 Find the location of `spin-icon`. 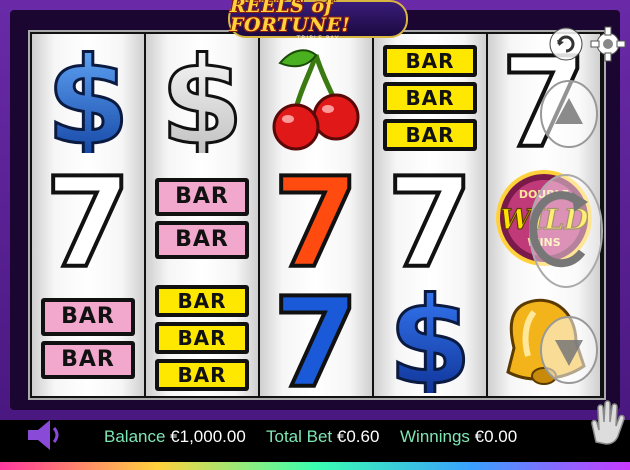

spin-icon is located at coordinates (566, 231).